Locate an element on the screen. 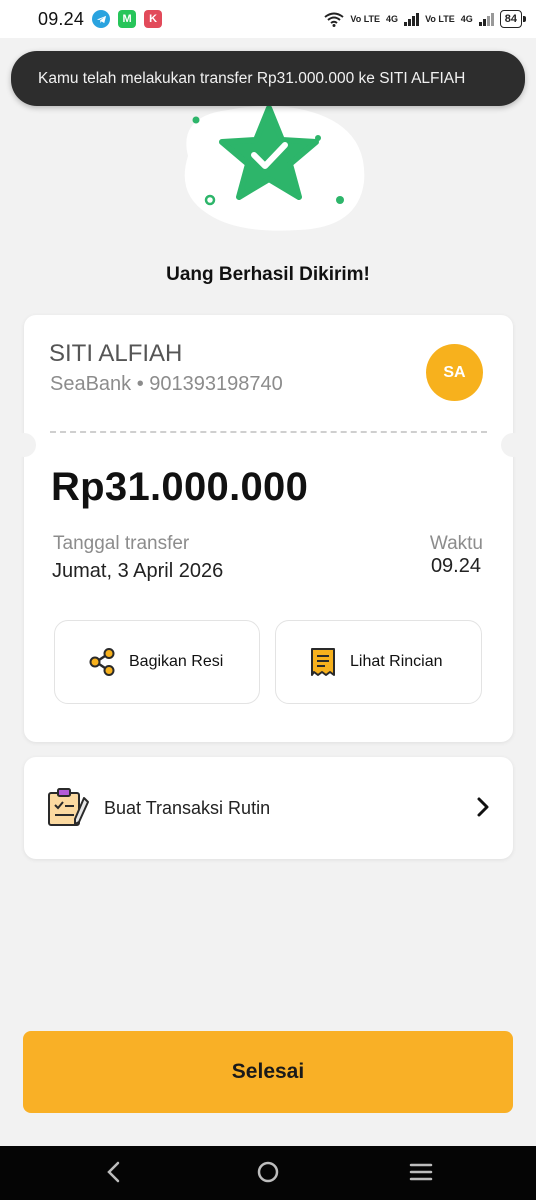 Image resolution: width=536 pixels, height=1200 pixels. receipt-icon is located at coordinates (323, 662).